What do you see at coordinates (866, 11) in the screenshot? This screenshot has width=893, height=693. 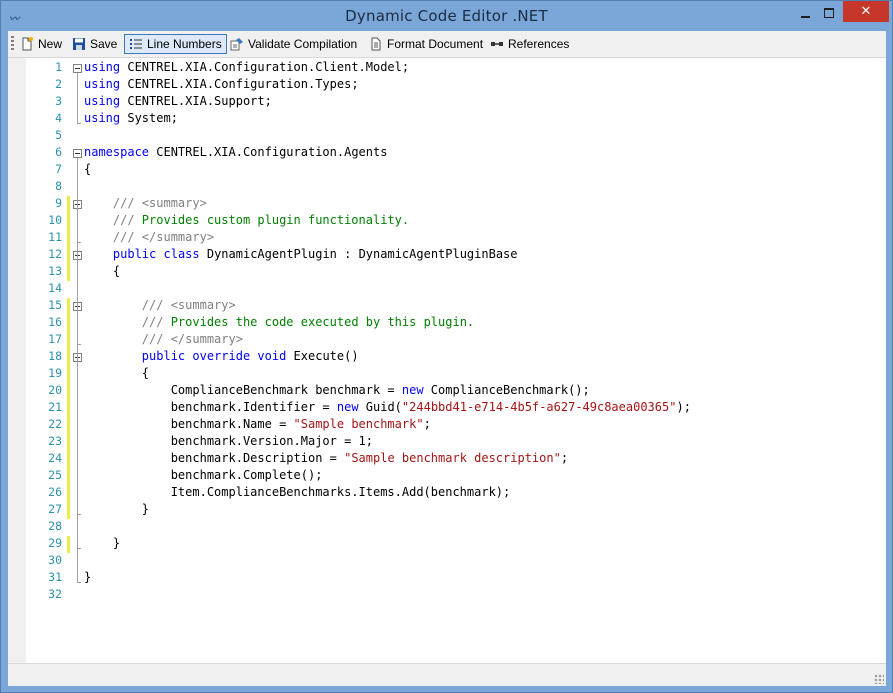 I see `close-button: ✕` at bounding box center [866, 11].